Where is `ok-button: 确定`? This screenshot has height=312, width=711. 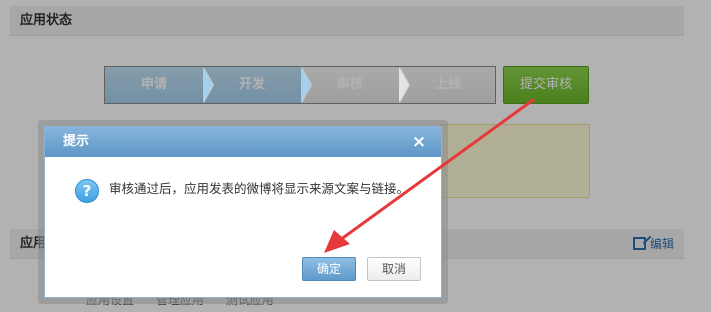
ok-button: 确定 is located at coordinates (329, 269).